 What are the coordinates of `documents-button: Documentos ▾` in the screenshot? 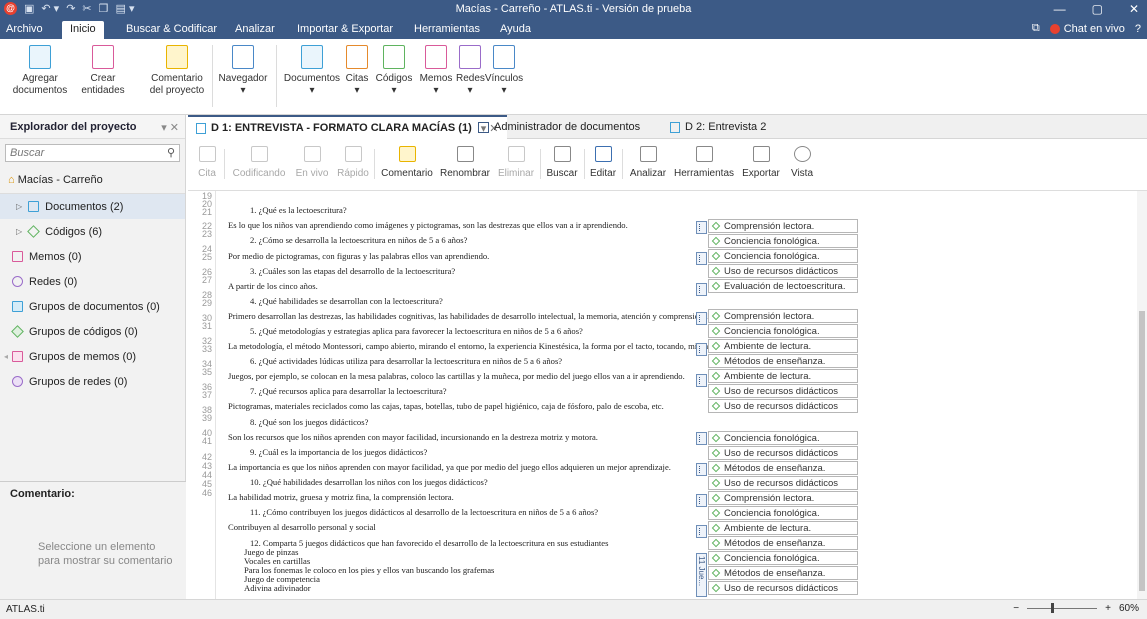 It's located at (312, 71).